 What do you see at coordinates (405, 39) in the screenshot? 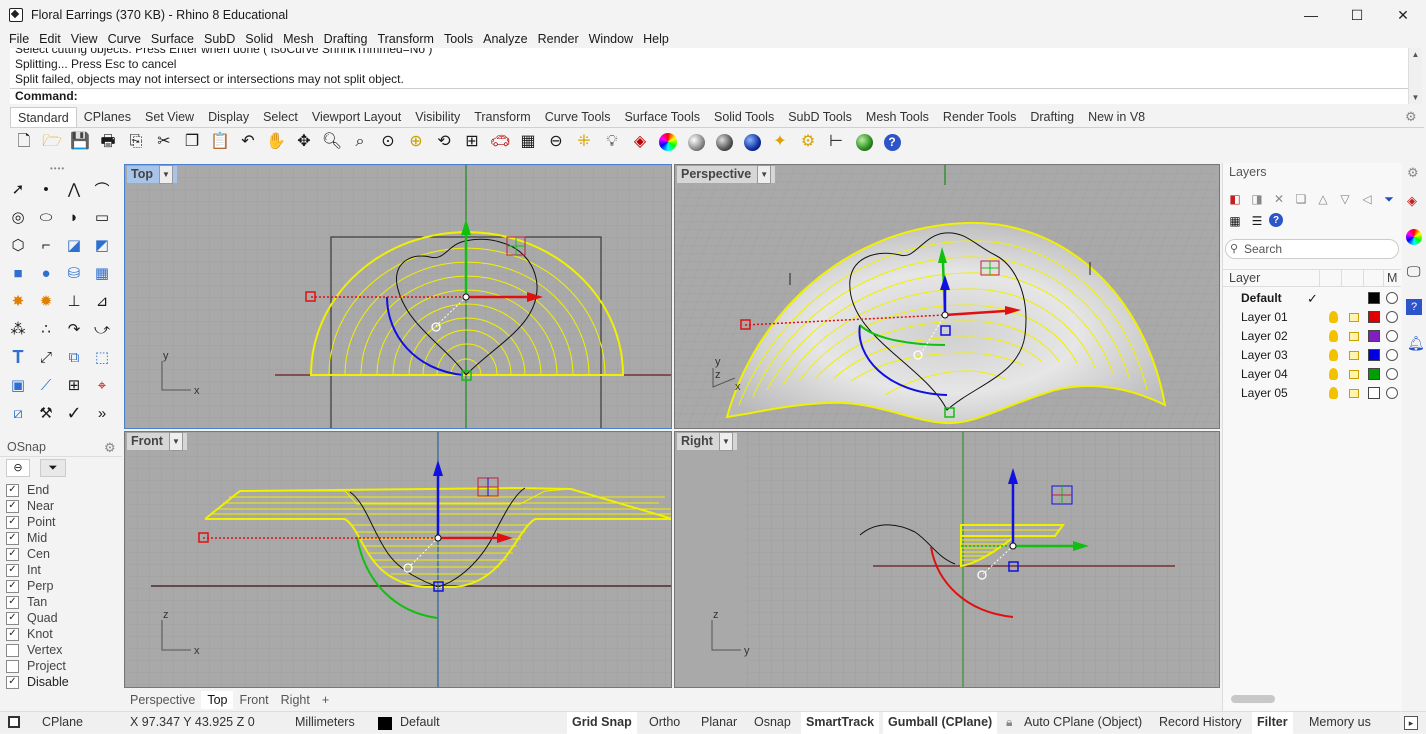
I see `menu-transform: Transform` at bounding box center [405, 39].